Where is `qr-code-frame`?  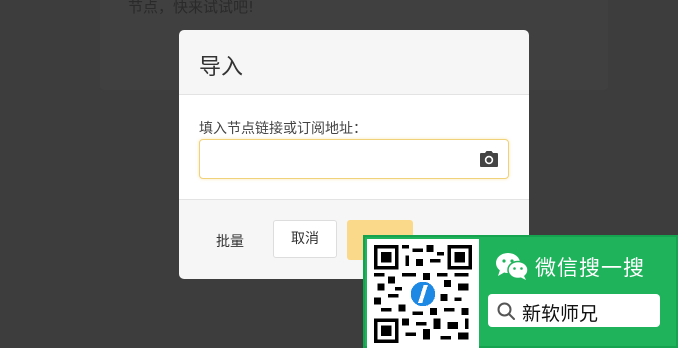
qr-code-frame is located at coordinates (423, 293).